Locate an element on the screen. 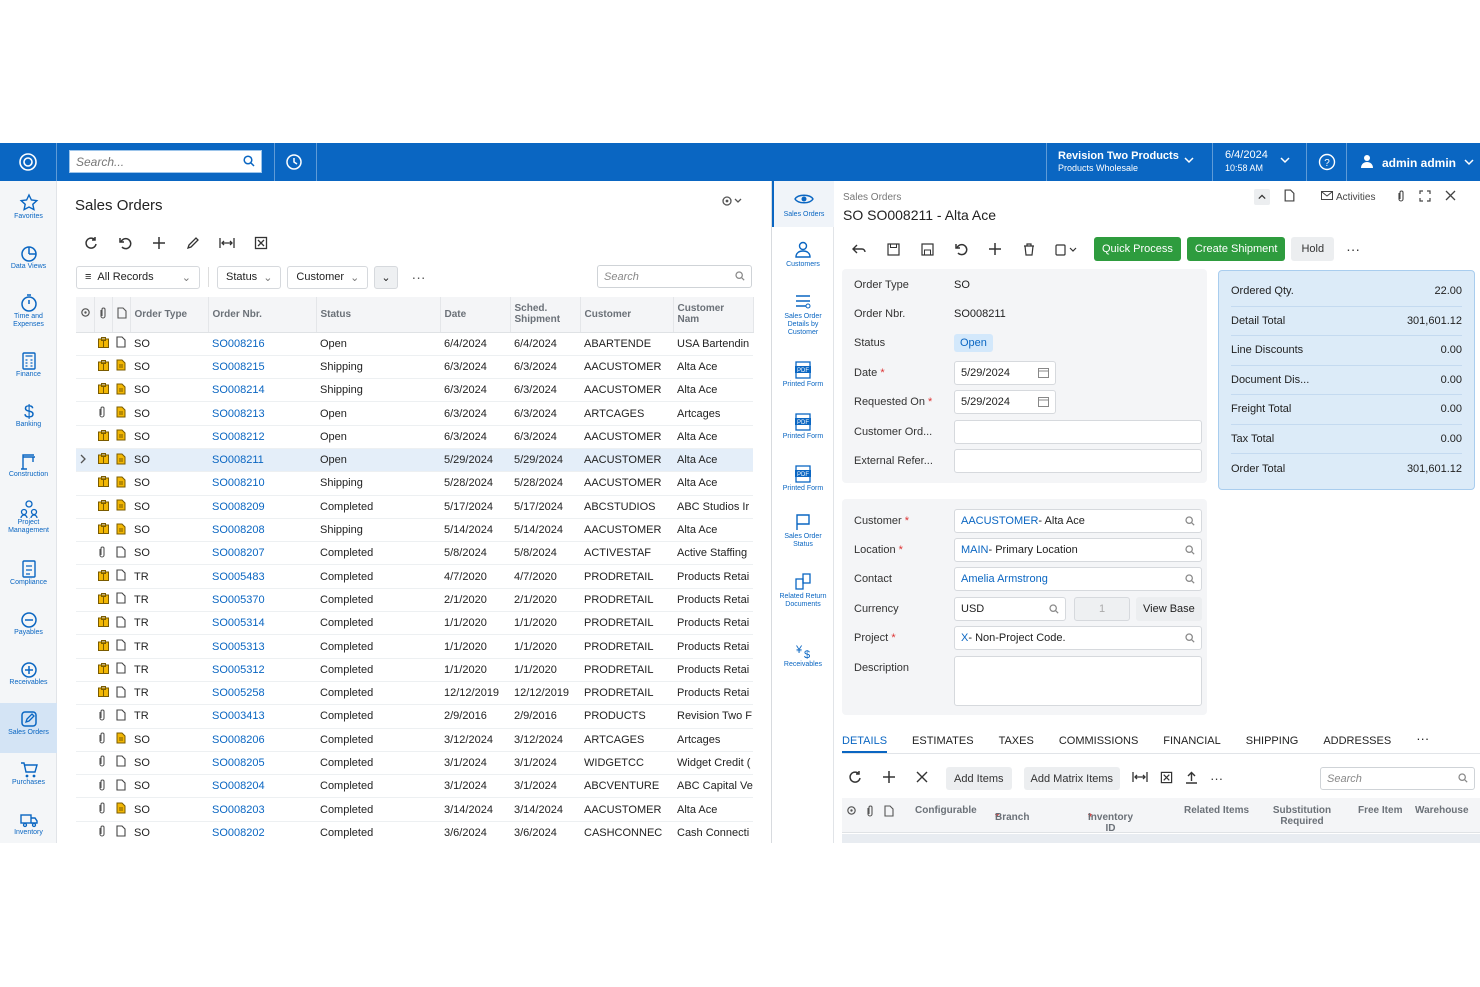  order-type-value: SO is located at coordinates (962, 285).